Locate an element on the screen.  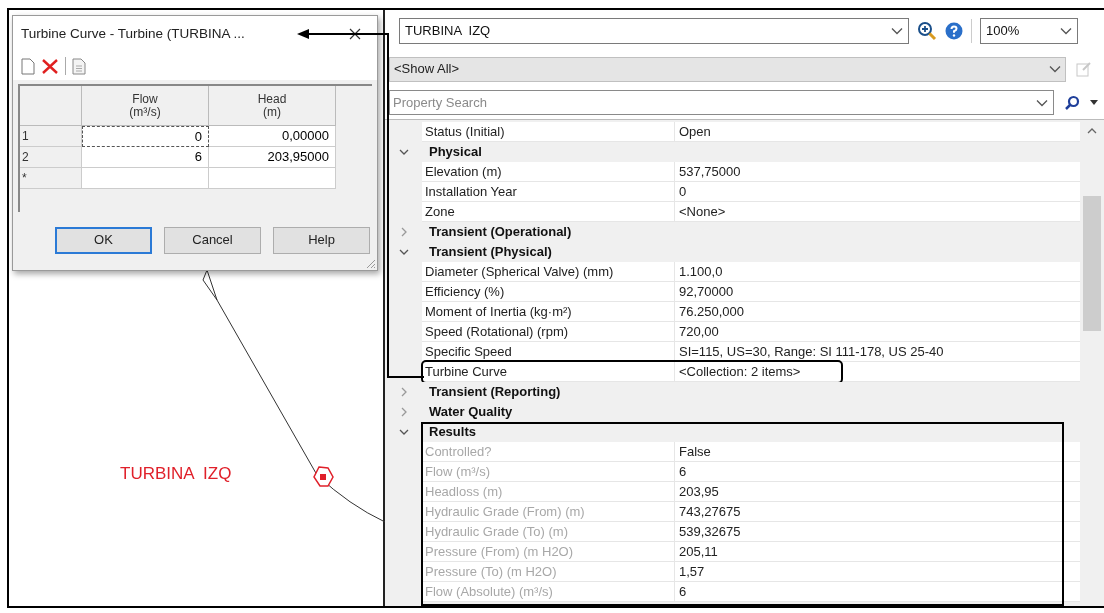
property-name: Specific Speed is located at coordinates (548, 351).